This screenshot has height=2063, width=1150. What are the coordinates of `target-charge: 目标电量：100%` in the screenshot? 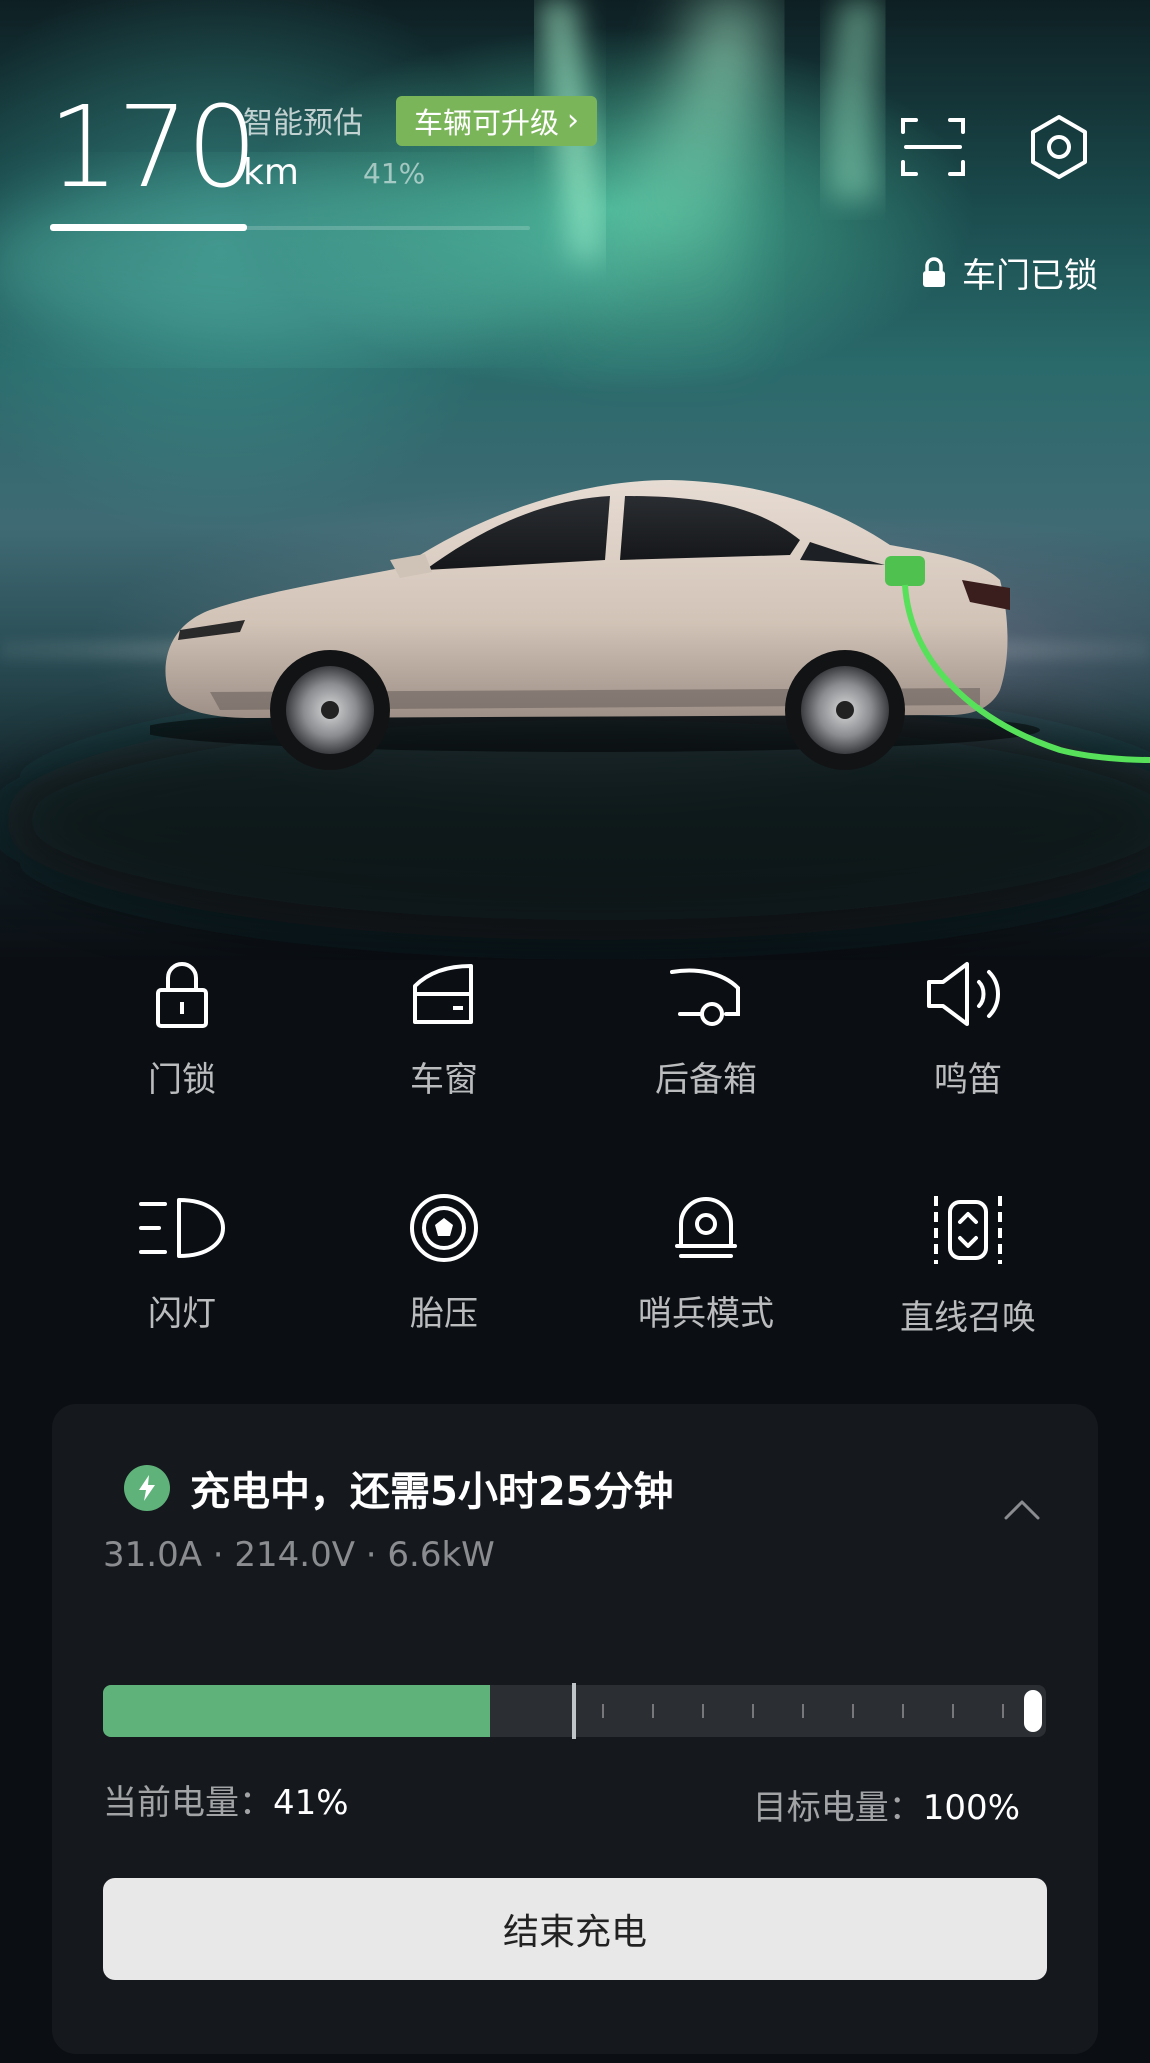 It's located at (886, 1804).